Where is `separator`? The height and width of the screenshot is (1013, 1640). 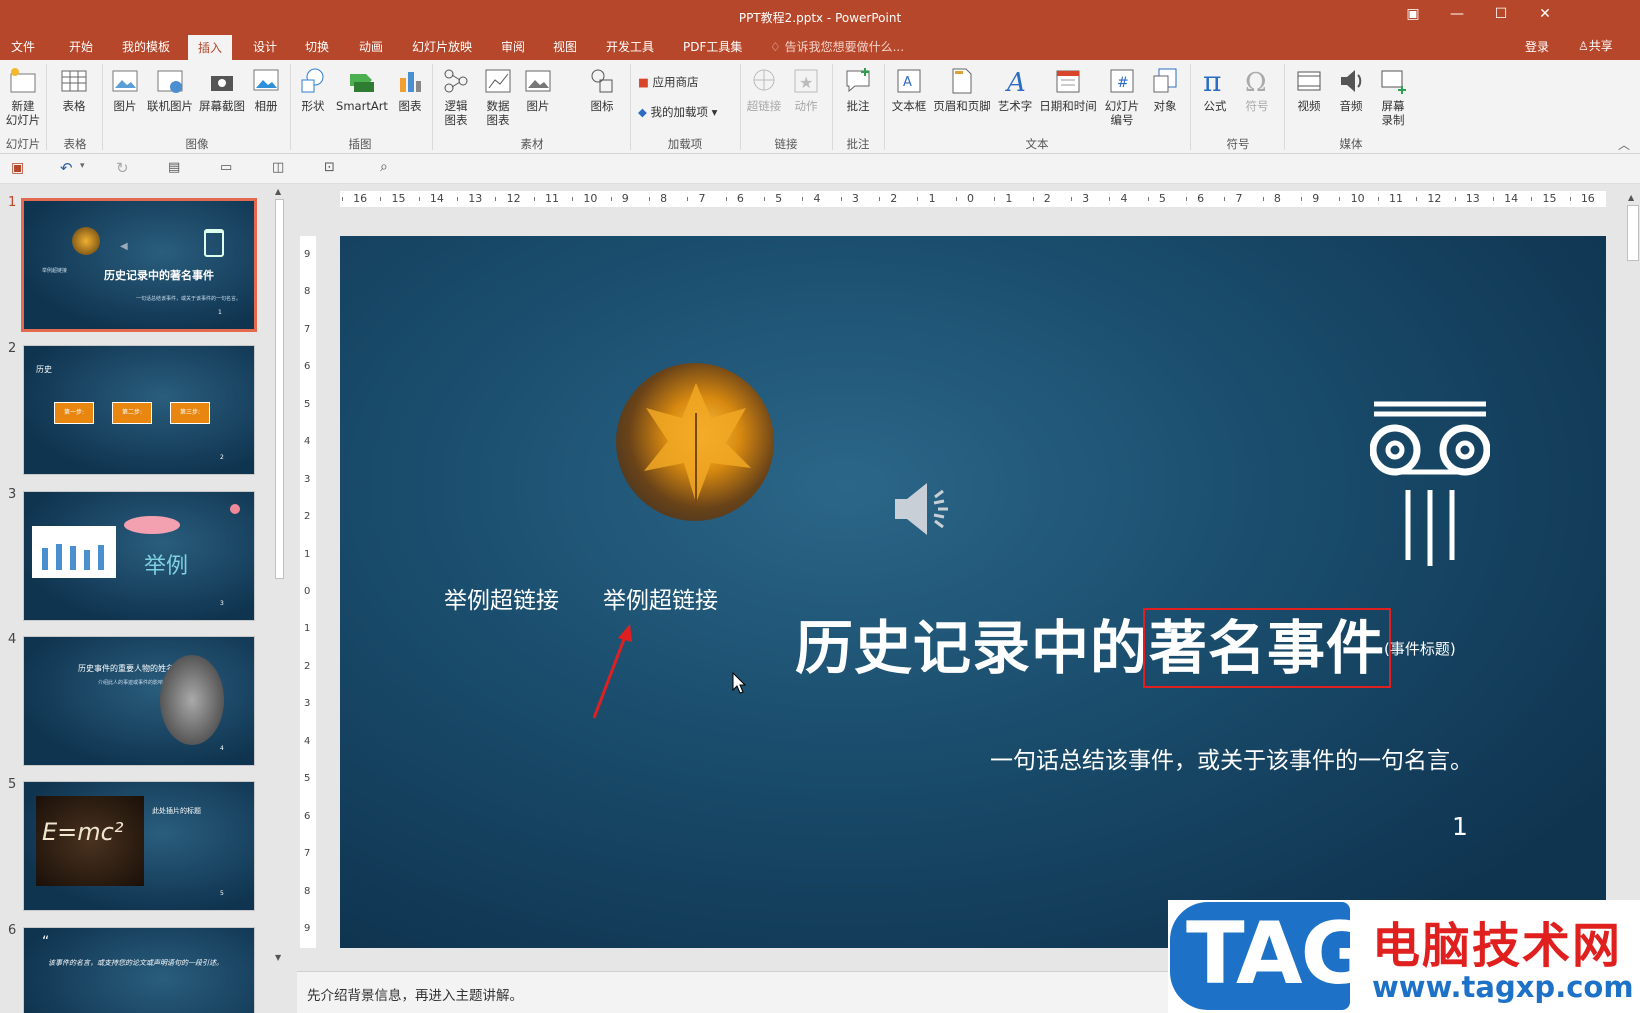
separator is located at coordinates (832, 107).